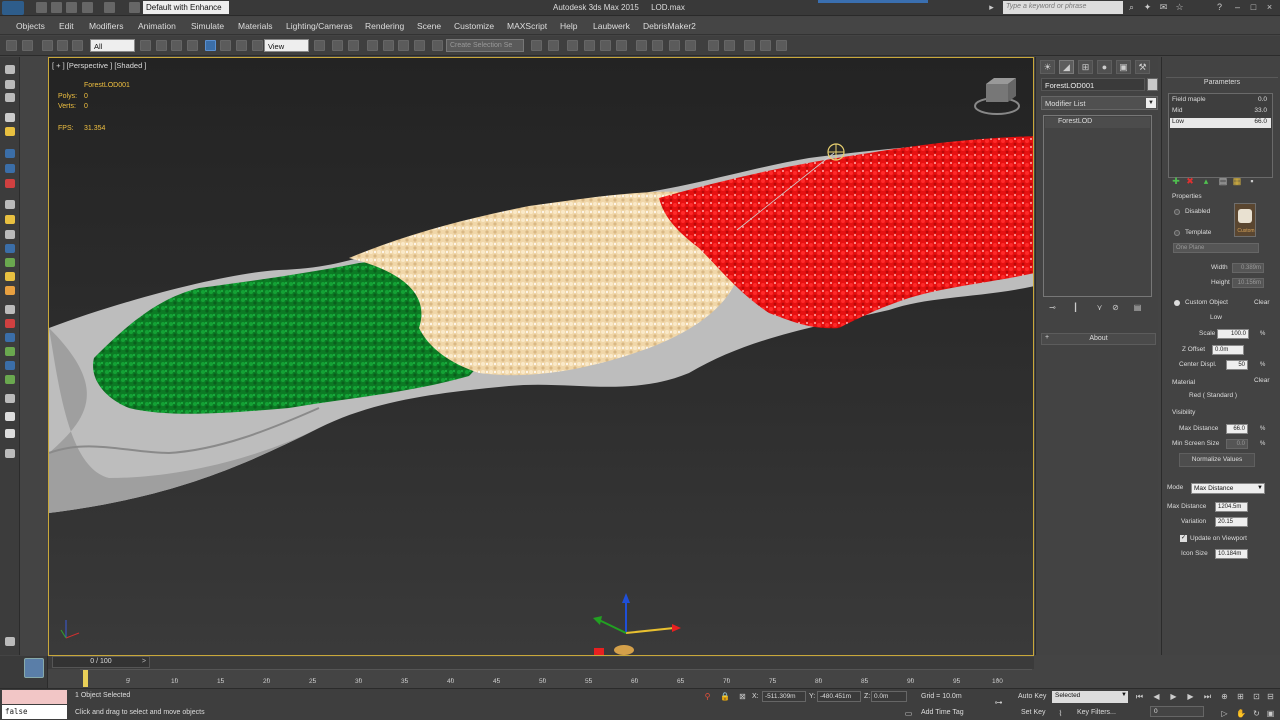 This screenshot has width=1280, height=720. I want to click on align-icon, so click(553, 45).